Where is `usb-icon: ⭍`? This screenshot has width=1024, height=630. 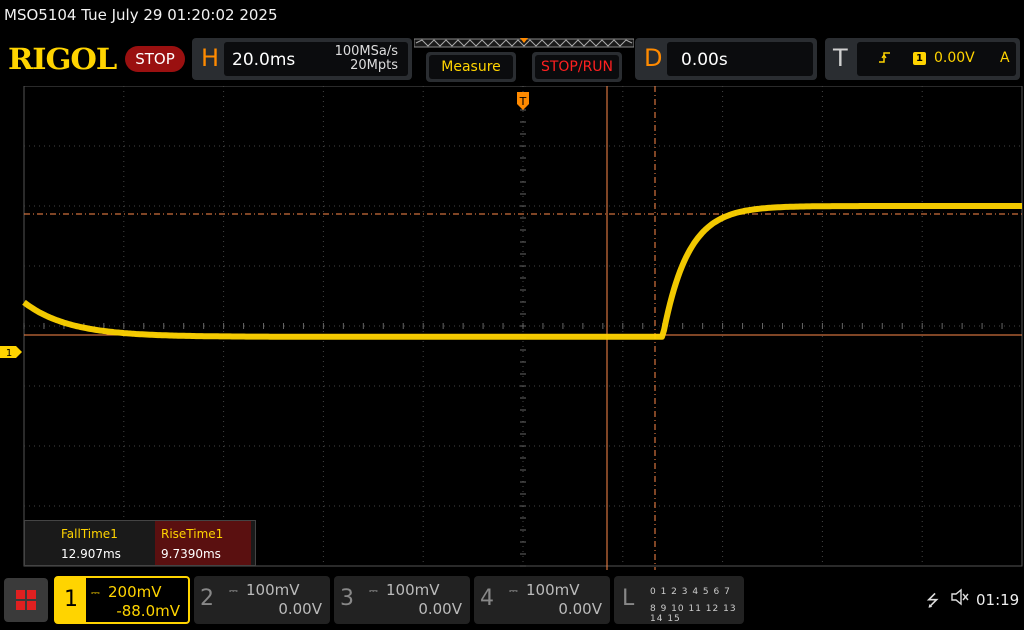
usb-icon: ⭍ is located at coordinates (933, 600).